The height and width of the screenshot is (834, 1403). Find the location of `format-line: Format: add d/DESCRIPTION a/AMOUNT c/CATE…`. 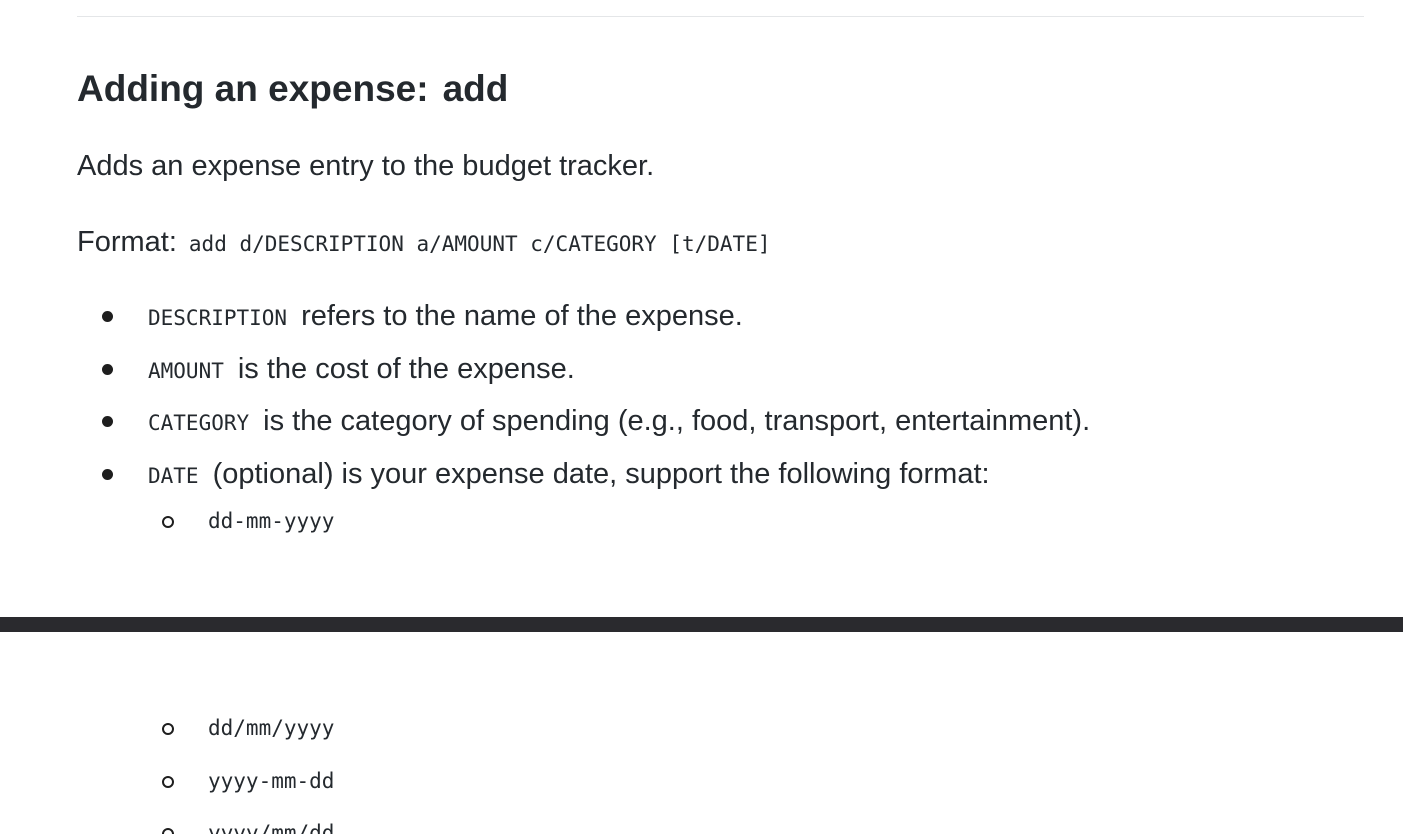

format-line: Format: add d/DESCRIPTION a/AMOUNT c/CATE… is located at coordinates (425, 243).